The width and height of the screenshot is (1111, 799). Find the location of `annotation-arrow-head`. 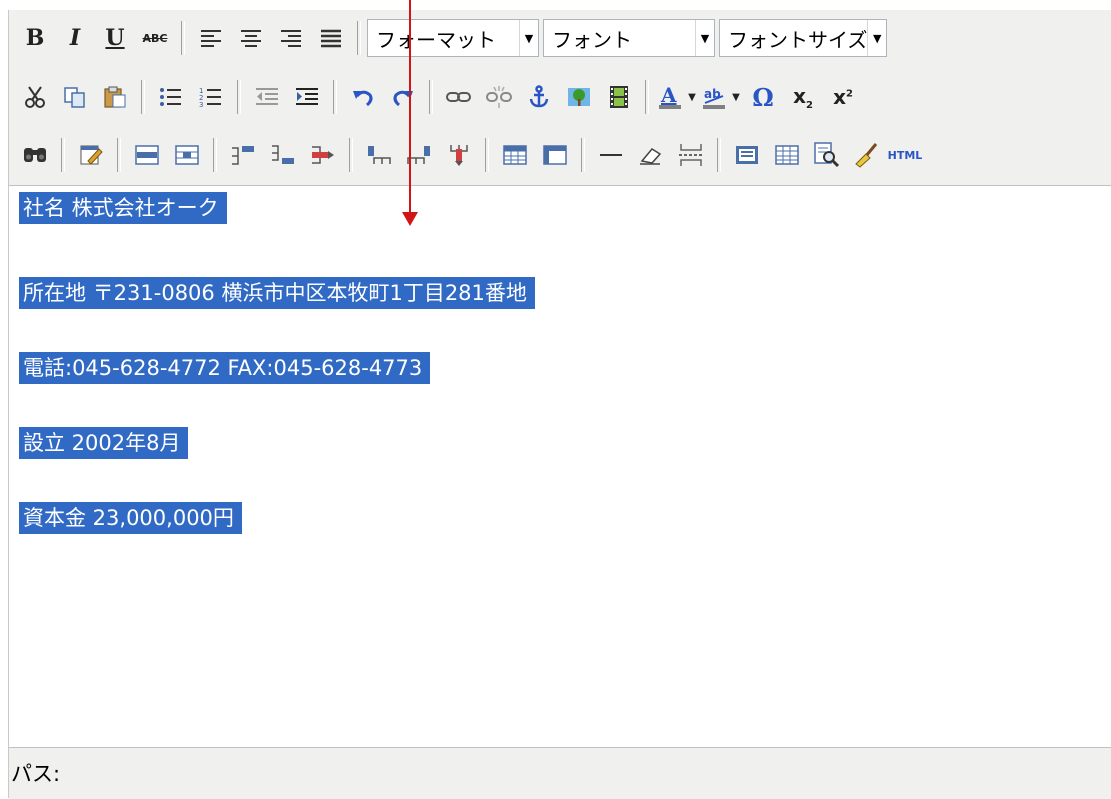

annotation-arrow-head is located at coordinates (410, 219).